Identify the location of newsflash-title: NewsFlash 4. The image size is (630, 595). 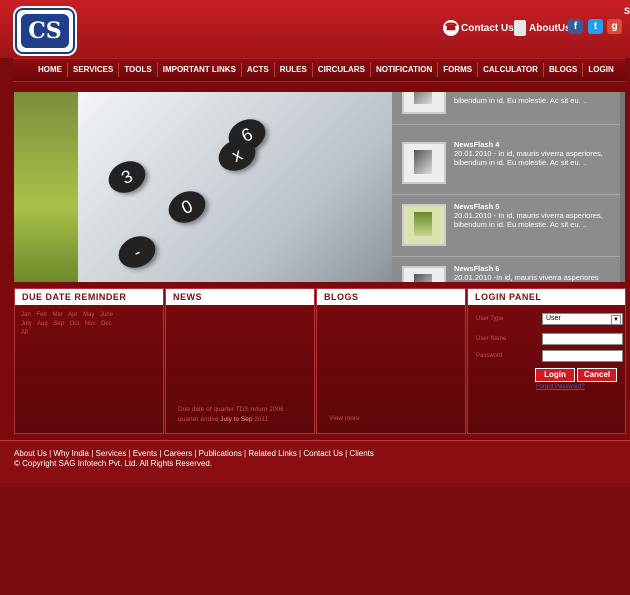
(477, 144).